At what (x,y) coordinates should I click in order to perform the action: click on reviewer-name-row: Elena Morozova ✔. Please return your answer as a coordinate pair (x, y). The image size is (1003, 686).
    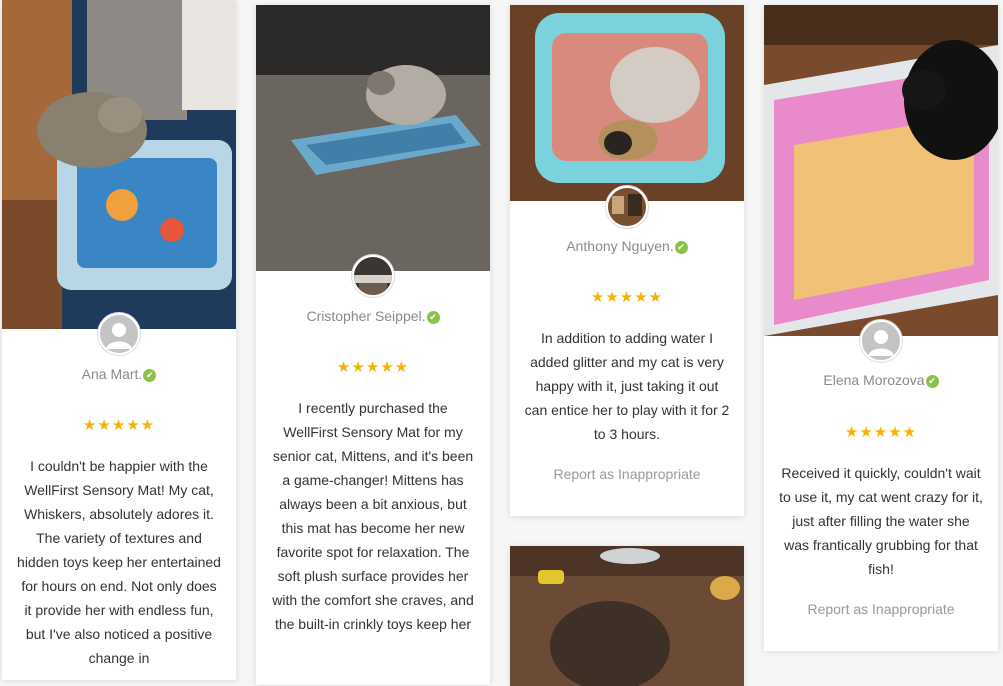
    Looking at the image, I should click on (881, 380).